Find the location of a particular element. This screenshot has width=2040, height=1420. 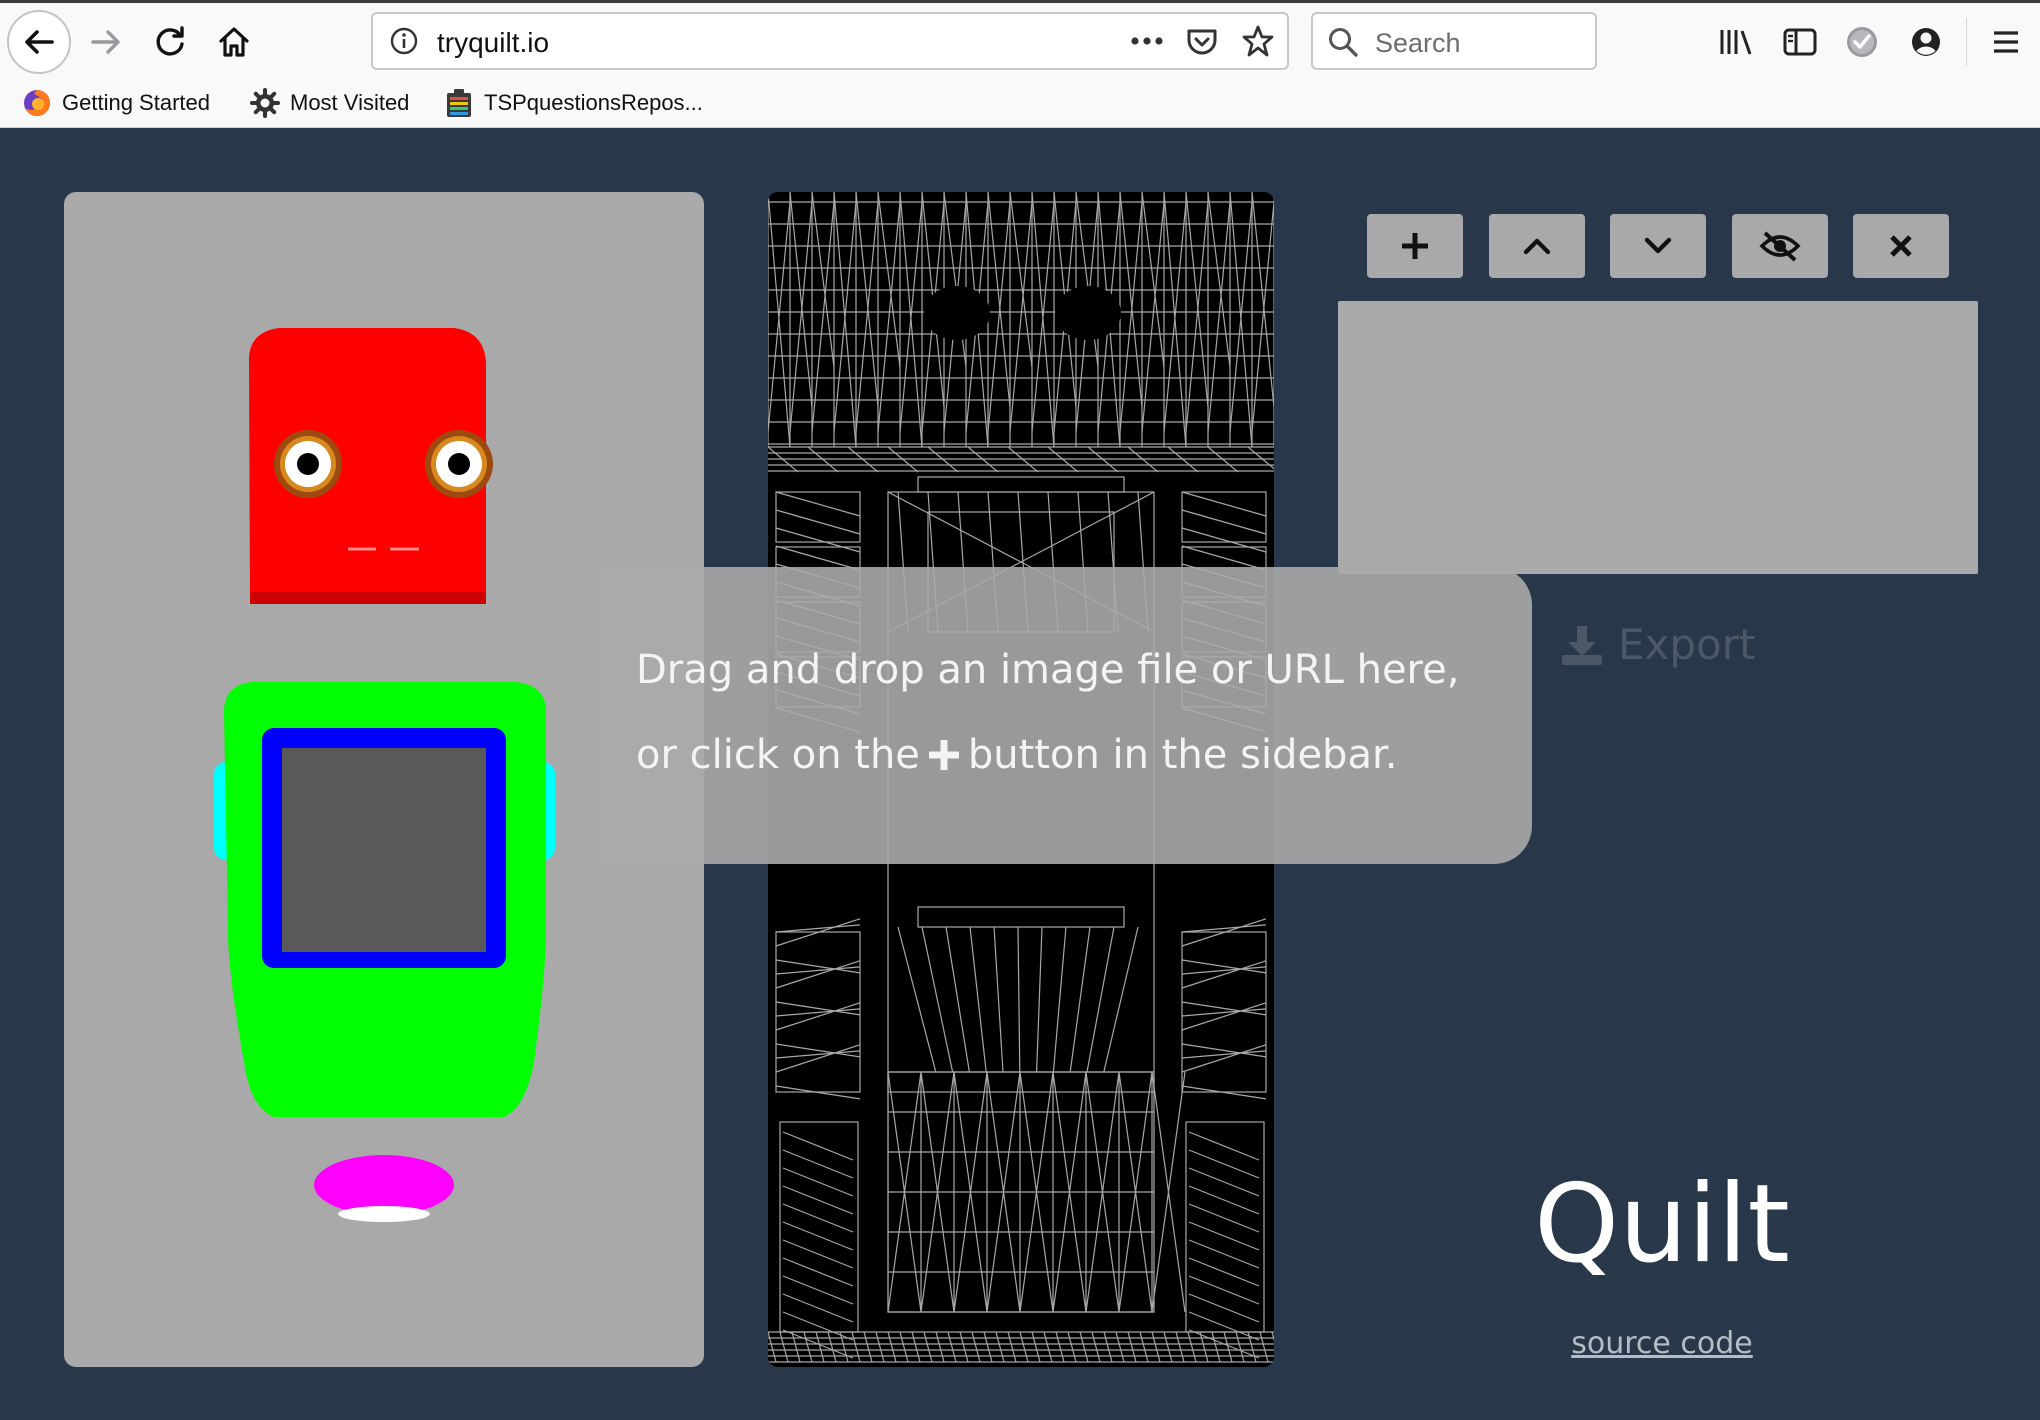

drop-instructions-line-2: or click on the button in the sidebar. is located at coordinates (1016, 755).